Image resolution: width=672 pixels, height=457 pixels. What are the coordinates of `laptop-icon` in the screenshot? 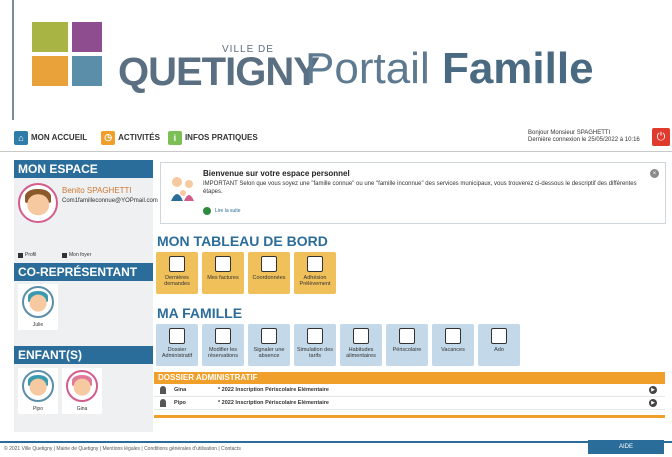 It's located at (269, 336).